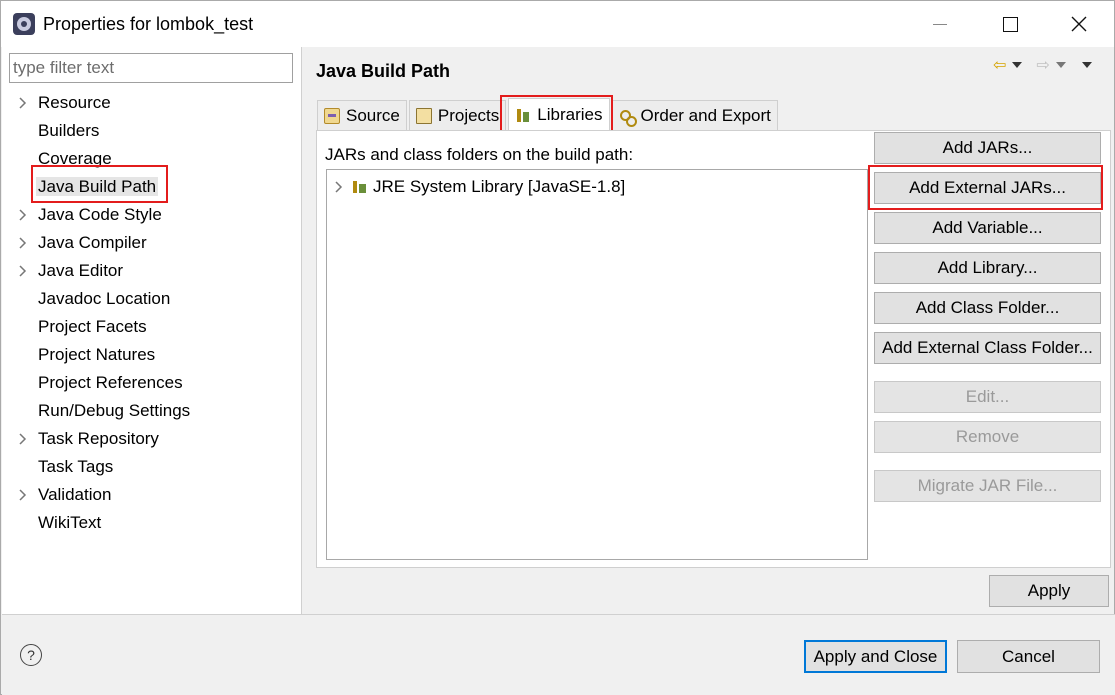 Image resolution: width=1115 pixels, height=695 pixels. Describe the element at coordinates (468, 115) in the screenshot. I see `tab-label: Projects` at that location.